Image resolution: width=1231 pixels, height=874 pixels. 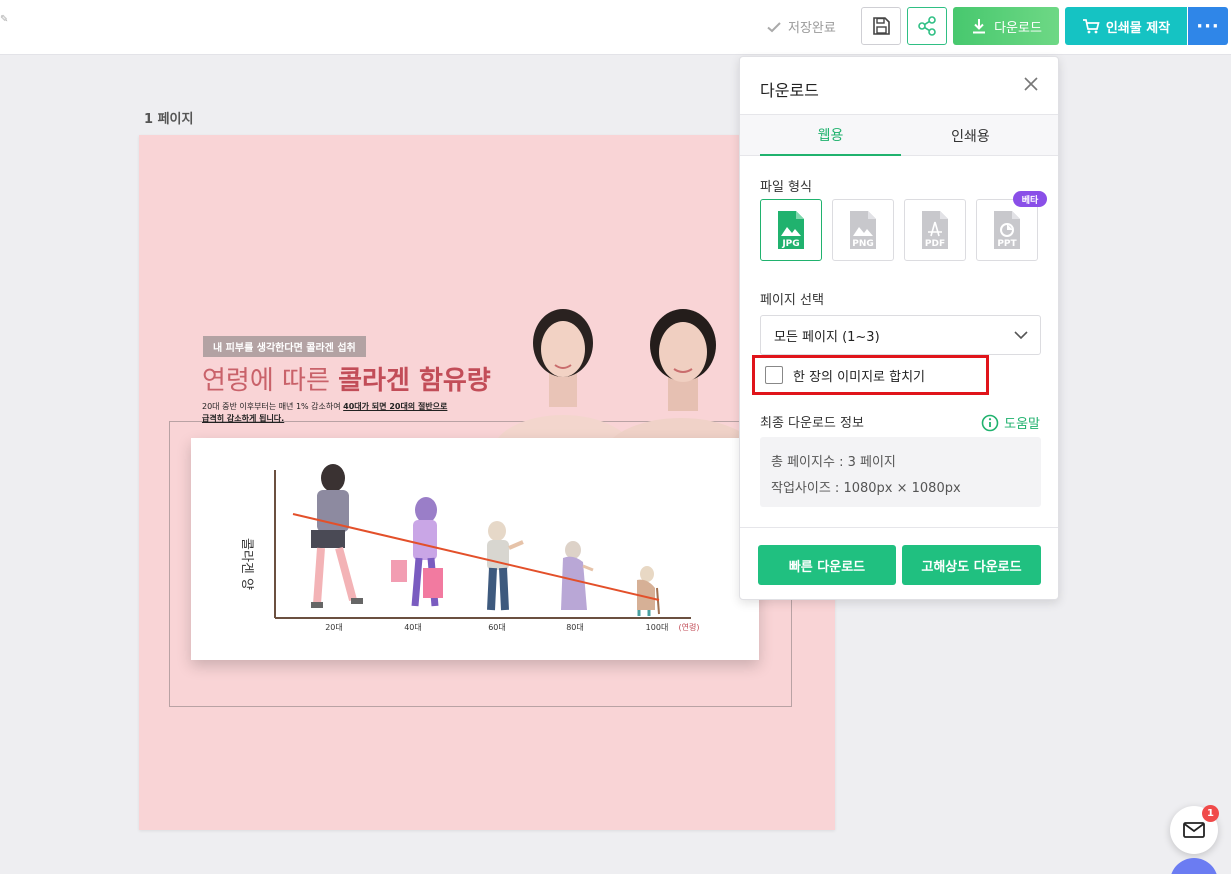 I want to click on help-link: 도움말, so click(x=1010, y=422).